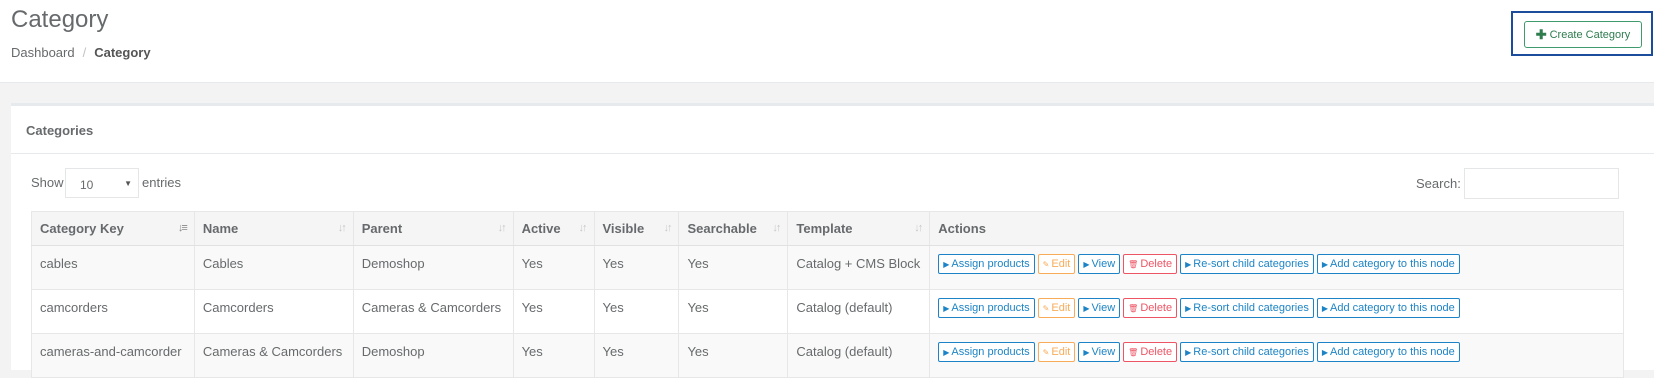 The image size is (1654, 378). What do you see at coordinates (43, 52) in the screenshot?
I see `breadcrumb-dashboard-link: Dashboard` at bounding box center [43, 52].